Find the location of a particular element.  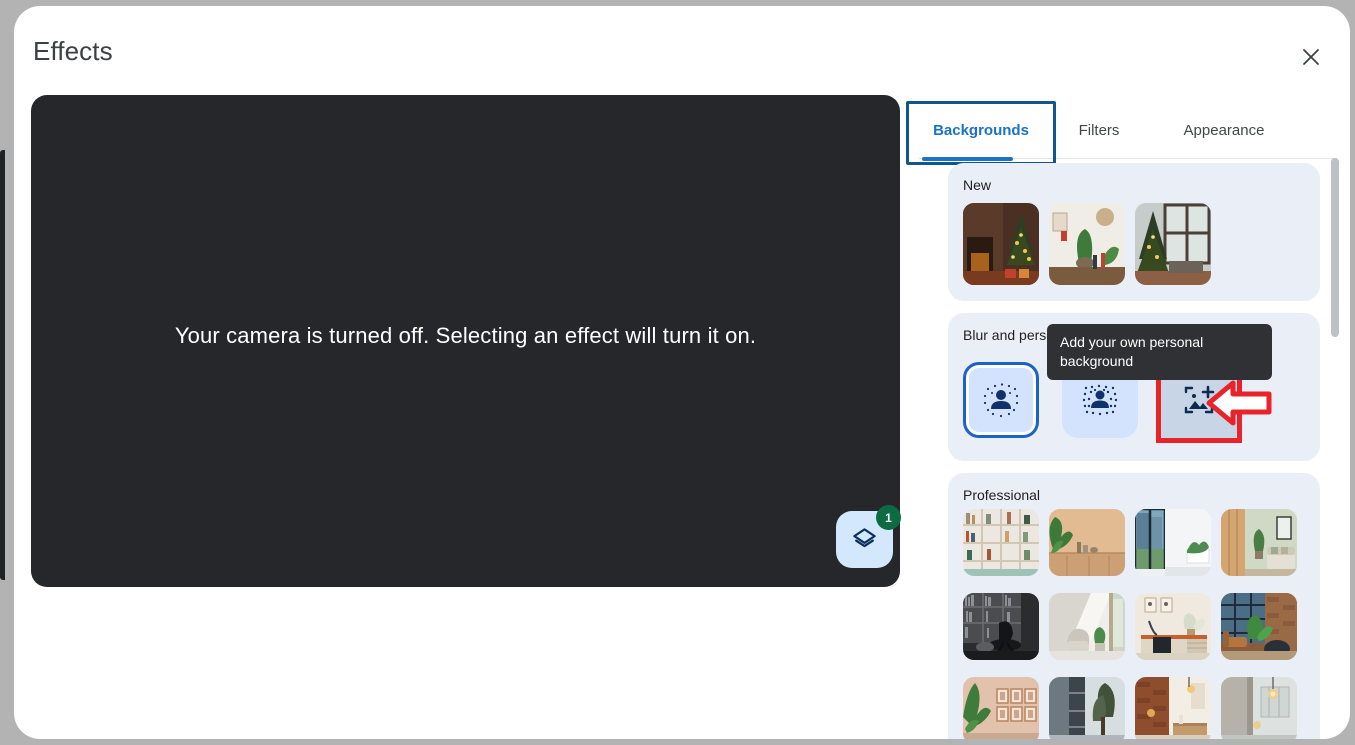

thumbnail-concrete-wall-pendant is located at coordinates (1259, 708).